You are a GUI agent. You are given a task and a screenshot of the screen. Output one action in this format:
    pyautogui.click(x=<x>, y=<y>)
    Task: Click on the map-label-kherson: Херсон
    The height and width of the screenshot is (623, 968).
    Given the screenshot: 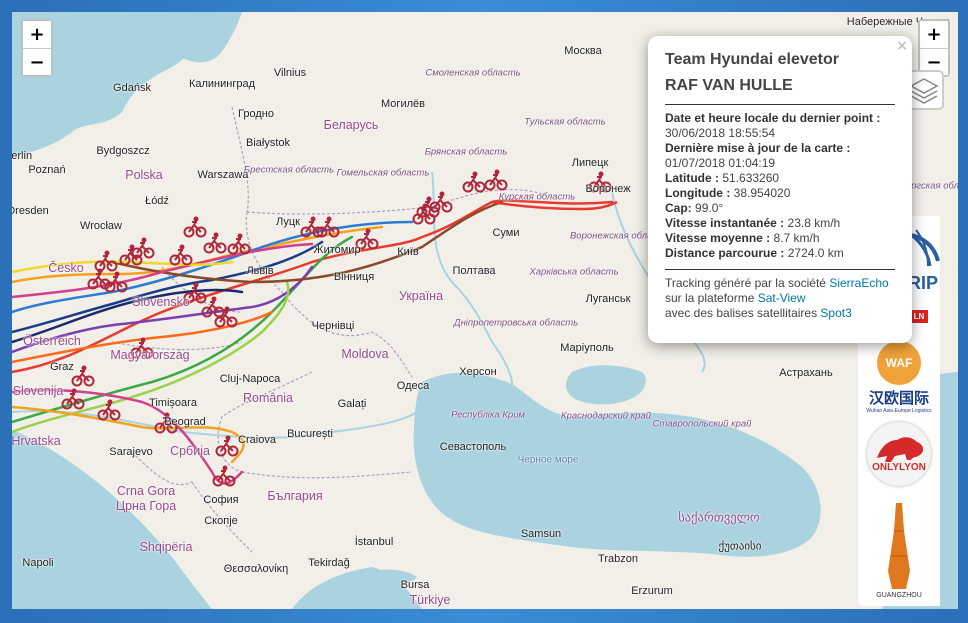 What is the action you would take?
    pyautogui.click(x=478, y=372)
    